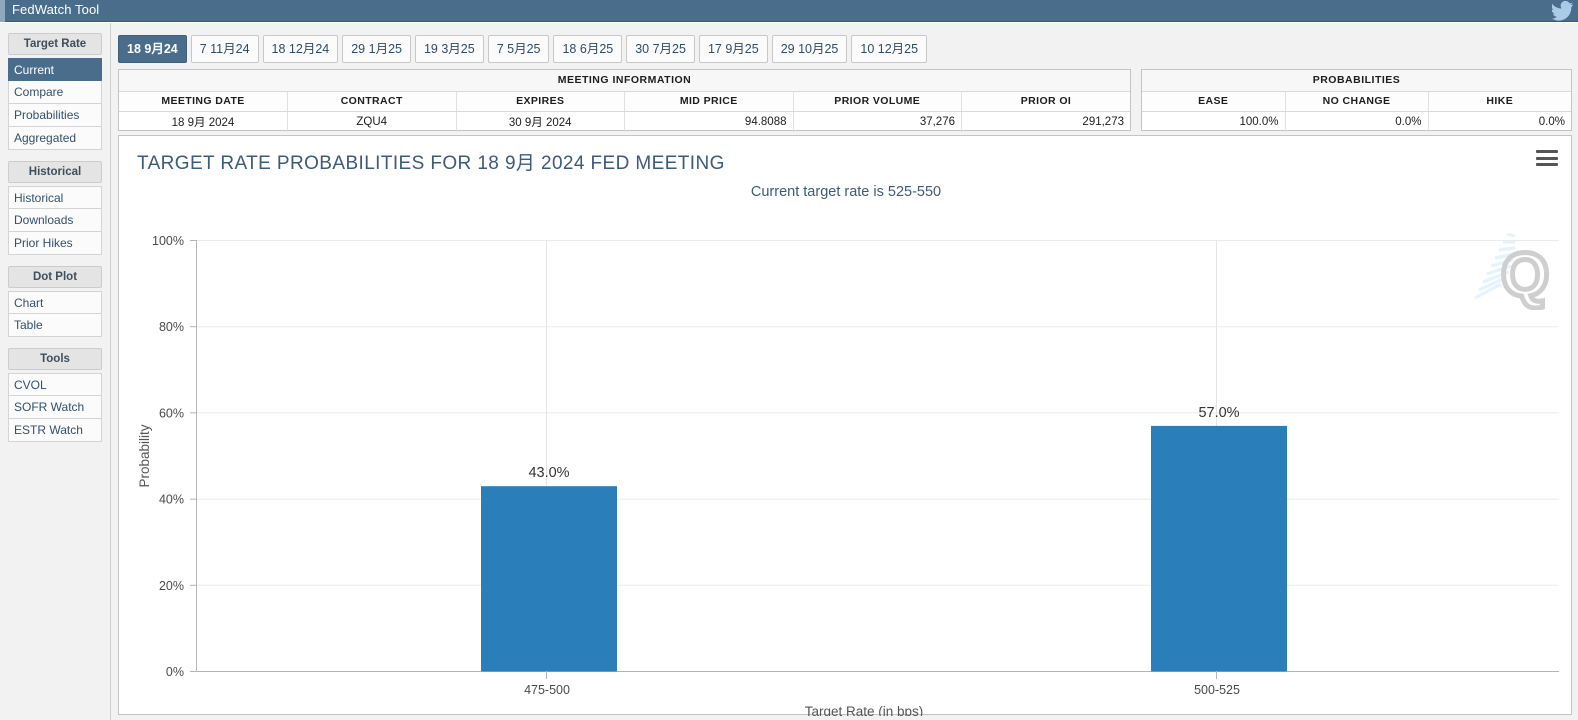 This screenshot has width=1578, height=720. Describe the element at coordinates (540, 101) in the screenshot. I see `column-header-expires: EXPIRES` at that location.